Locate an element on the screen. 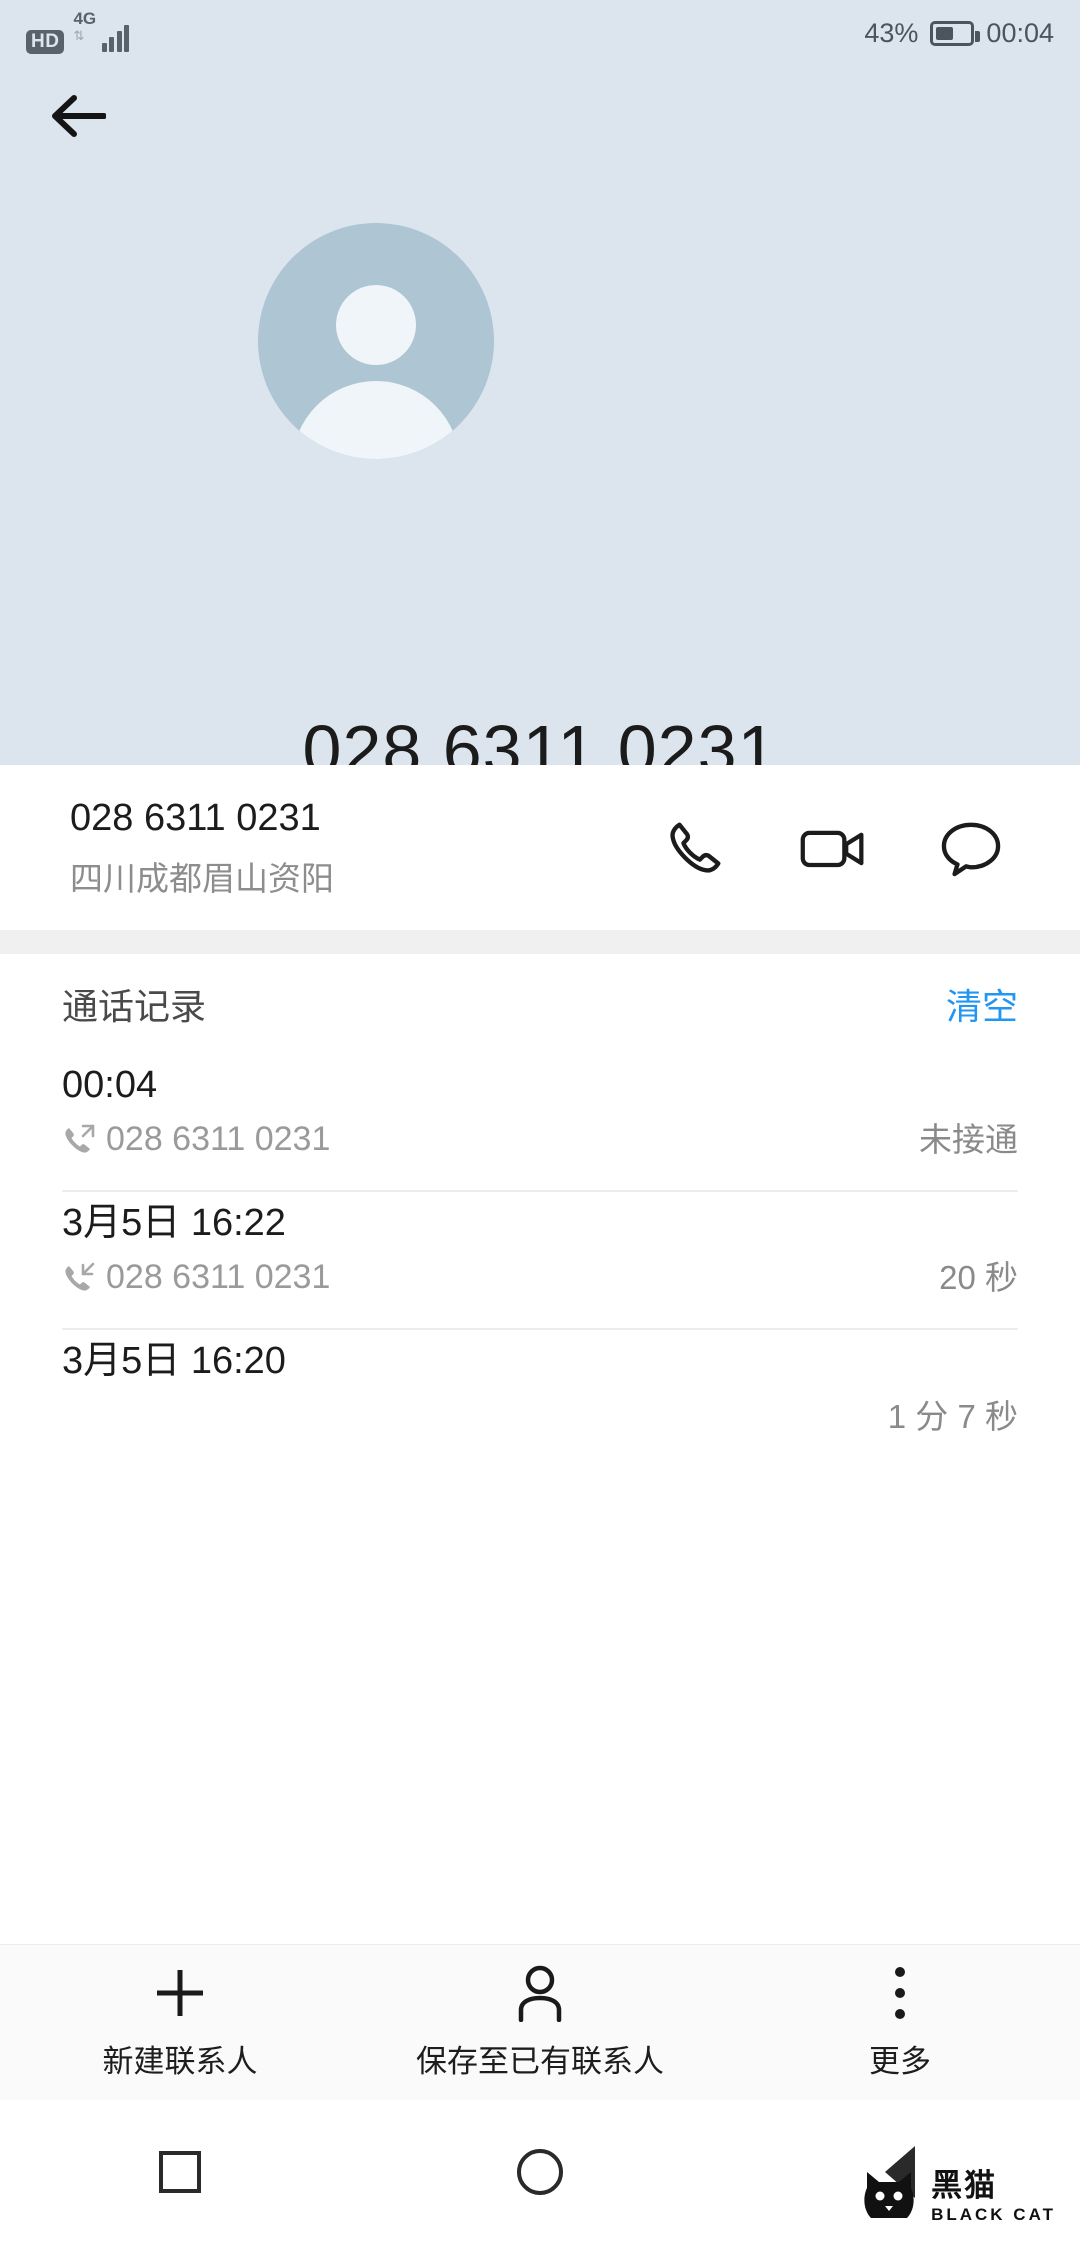  call-log-header: 通话记录 清空 is located at coordinates (540, 1004).